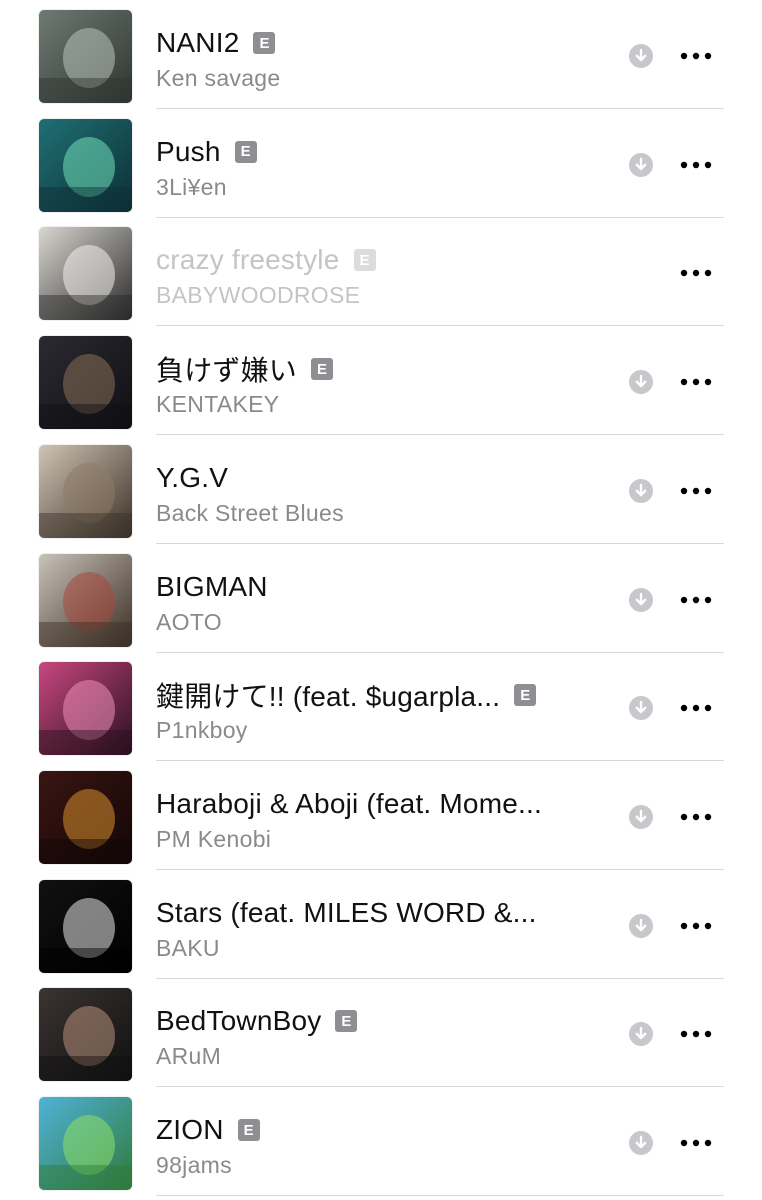 The width and height of the screenshot is (762, 1200). What do you see at coordinates (189, 621) in the screenshot?
I see `track-artist: AOTO` at bounding box center [189, 621].